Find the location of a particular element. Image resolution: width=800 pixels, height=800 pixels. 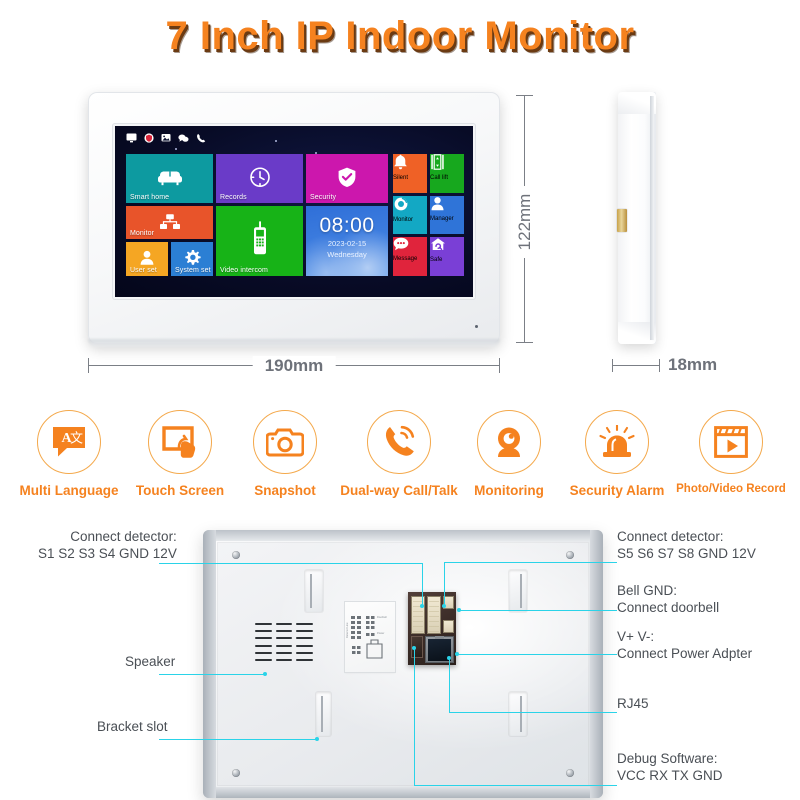

callout-connect-detector-s1: Connect detector: S1 S2 S3 S4 GND 12V is located at coordinates (107, 545).